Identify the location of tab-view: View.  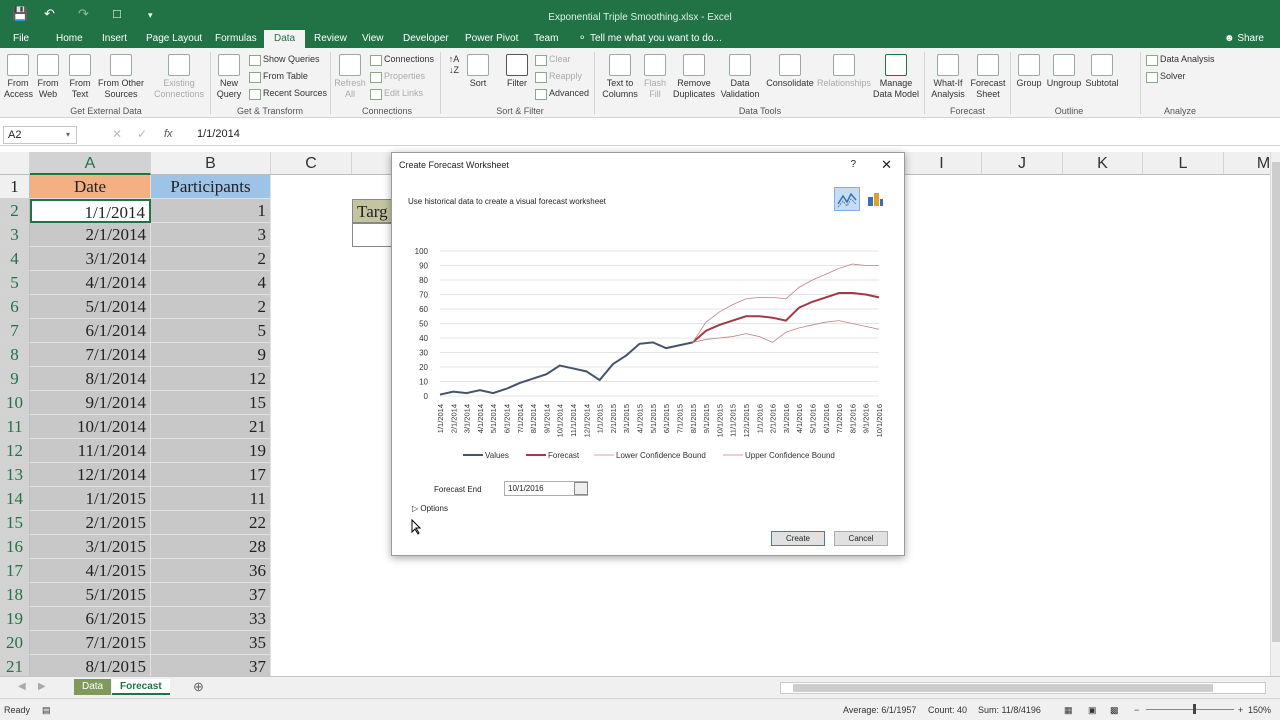
(373, 38).